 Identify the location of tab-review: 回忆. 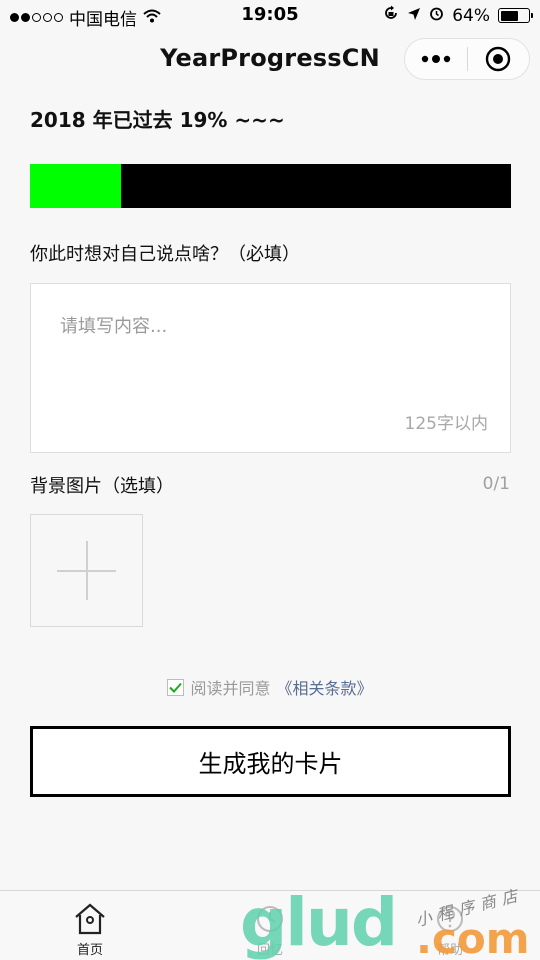
(270, 925).